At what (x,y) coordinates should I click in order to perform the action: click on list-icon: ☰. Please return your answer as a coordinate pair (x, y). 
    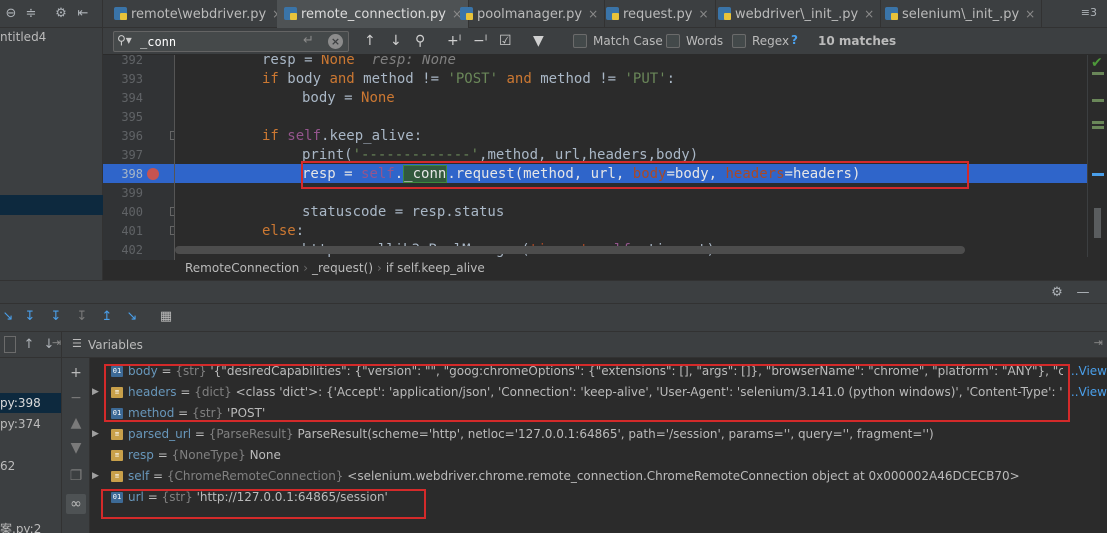
    Looking at the image, I should click on (77, 343).